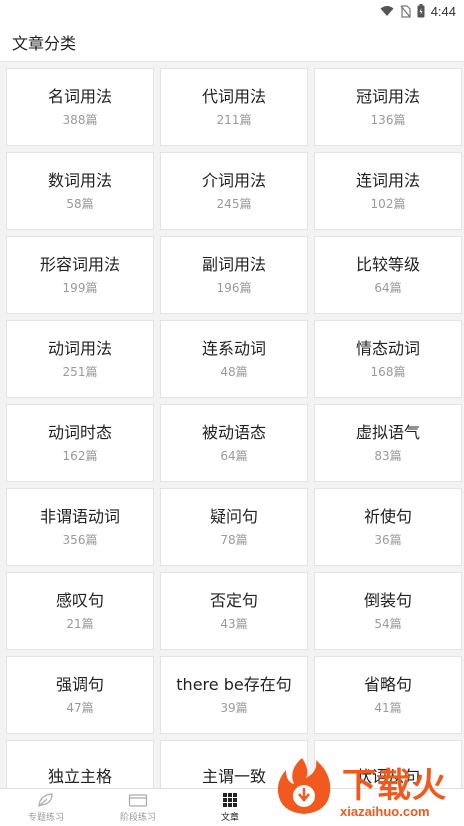  Describe the element at coordinates (79, 96) in the screenshot. I see `category-title: 名词用法` at that location.